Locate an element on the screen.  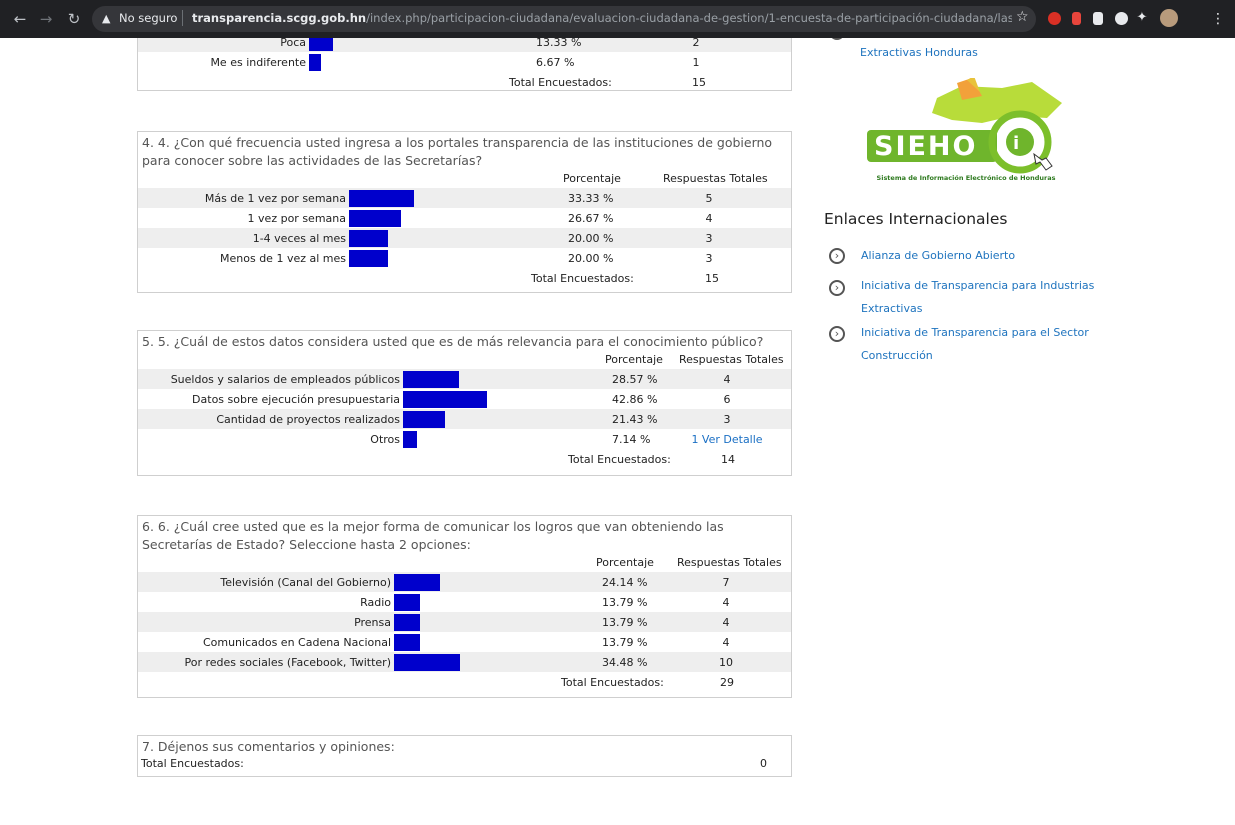
link-transparencia-industrias-line2: Extractivas is located at coordinates (891, 308).